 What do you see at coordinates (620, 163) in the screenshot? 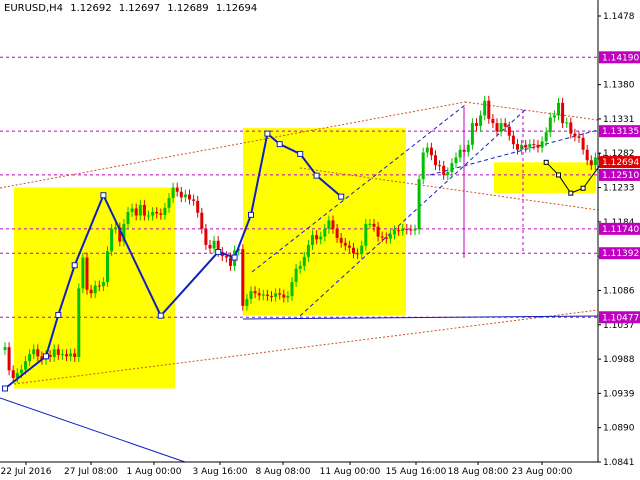
I see `current-price-label: 1.12694` at bounding box center [620, 163].